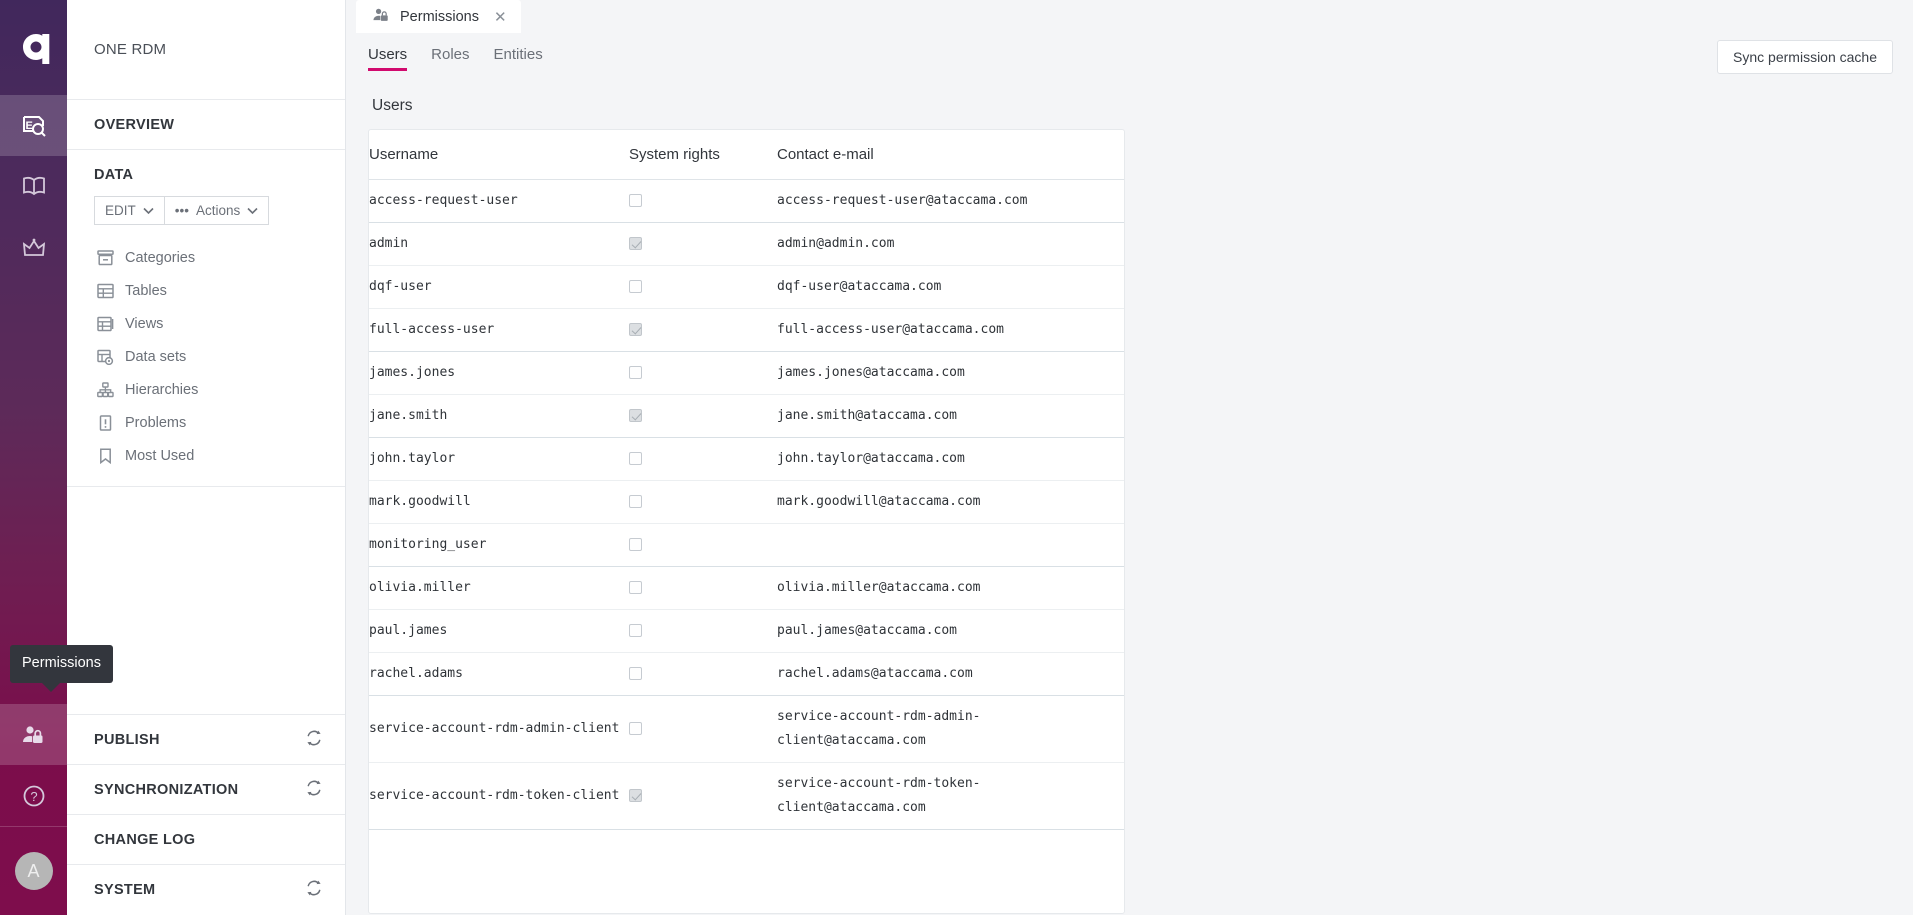 This screenshot has width=1913, height=915. What do you see at coordinates (746, 545) in the screenshot?
I see `table-row: monitoring_user` at bounding box center [746, 545].